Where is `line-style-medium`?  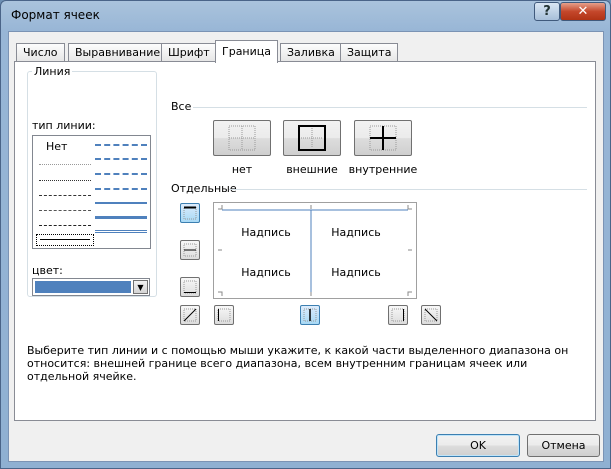 line-style-medium is located at coordinates (121, 203).